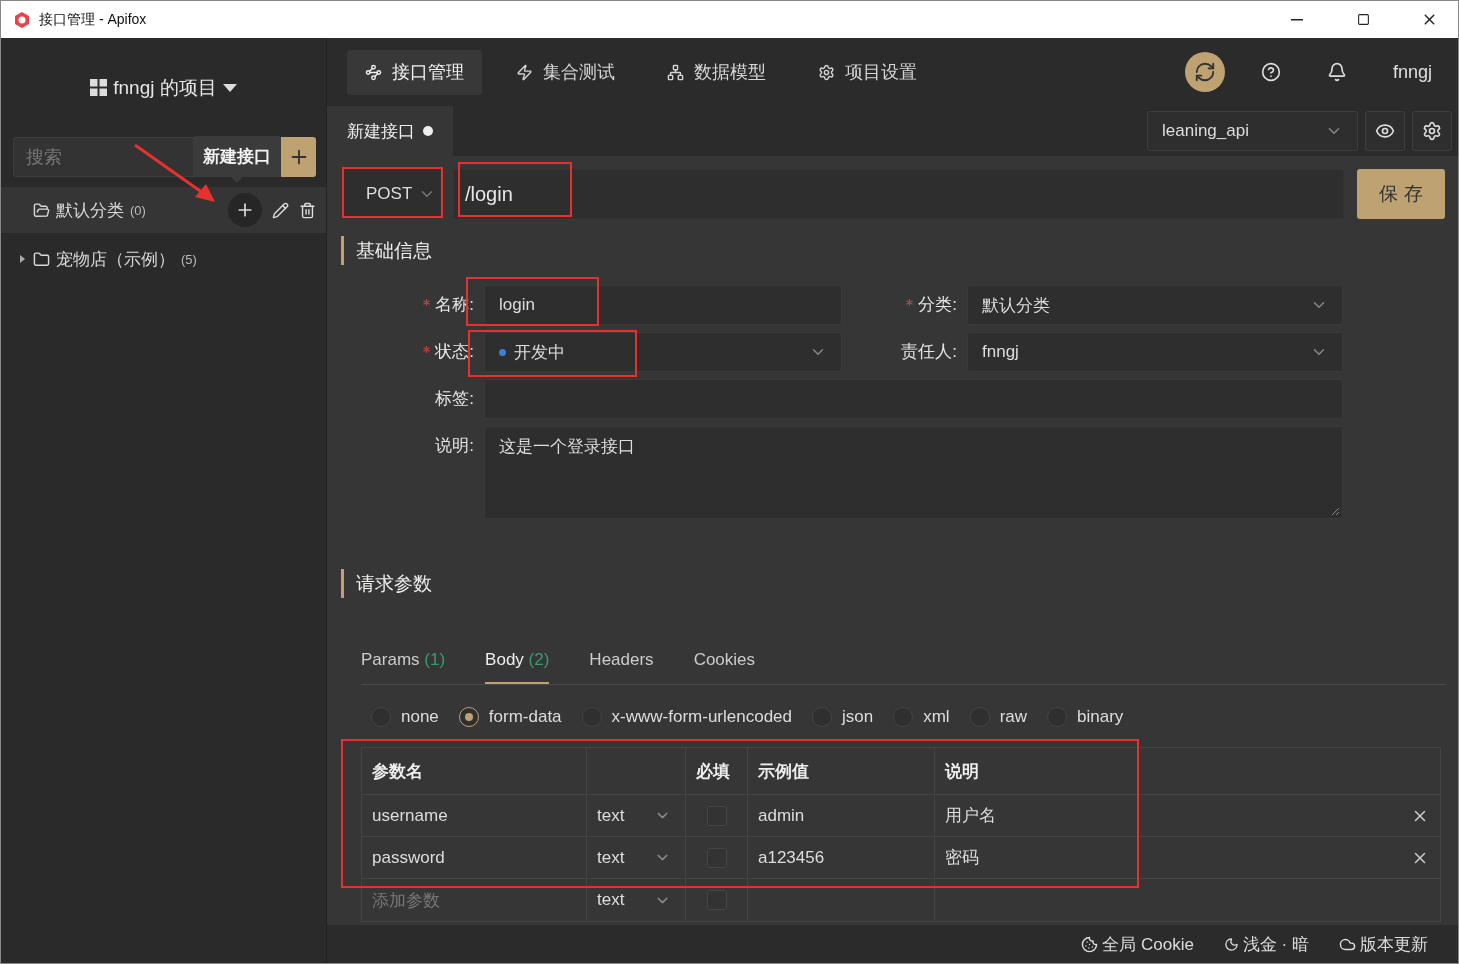 The height and width of the screenshot is (964, 1459). Describe the element at coordinates (929, 352) in the screenshot. I see `field-label: 责任人:` at that location.